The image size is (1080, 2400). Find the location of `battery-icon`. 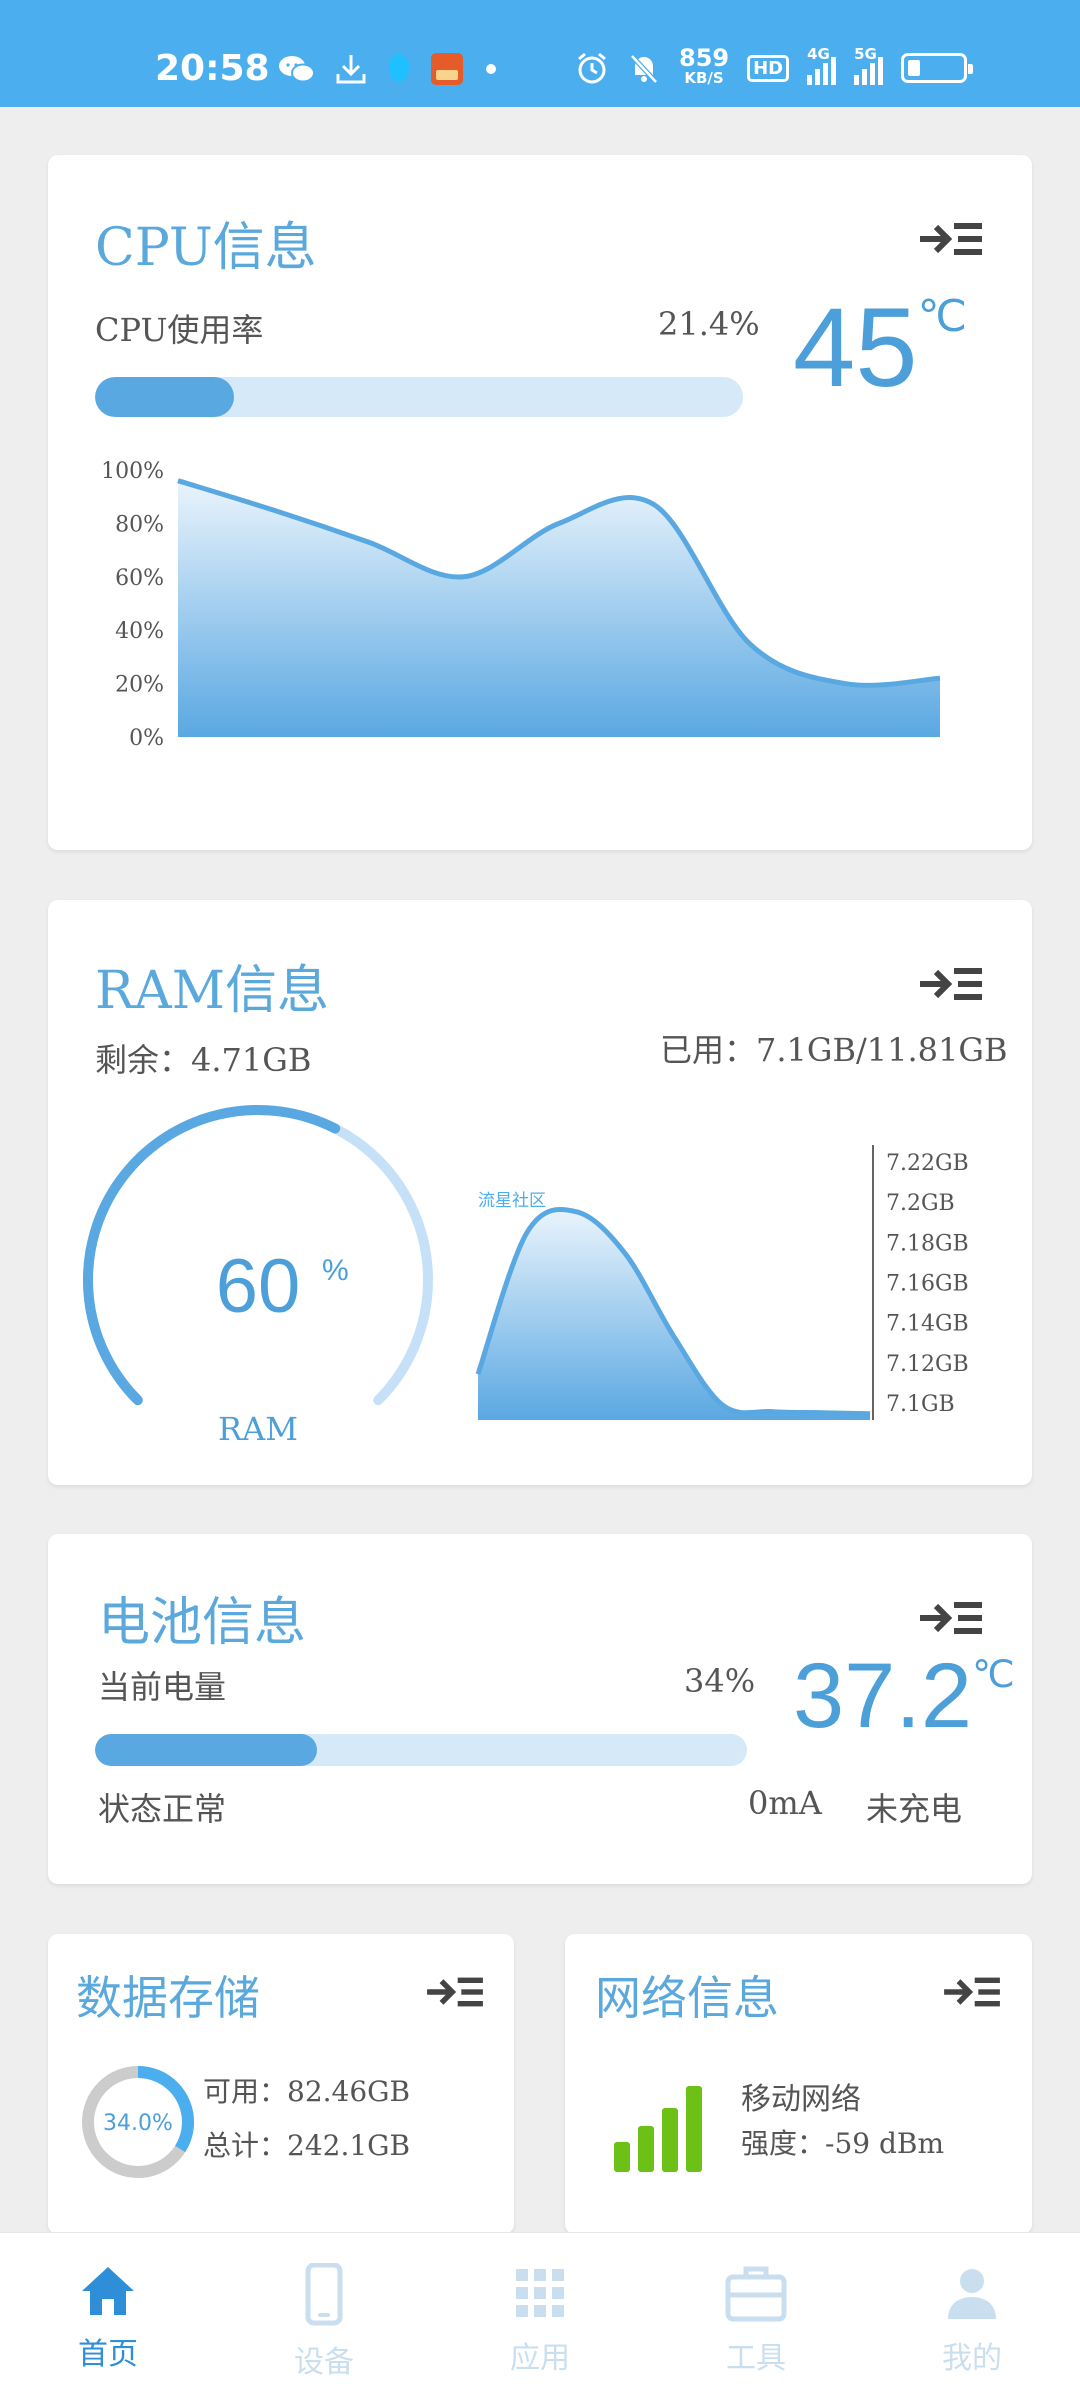

battery-icon is located at coordinates (937, 68).